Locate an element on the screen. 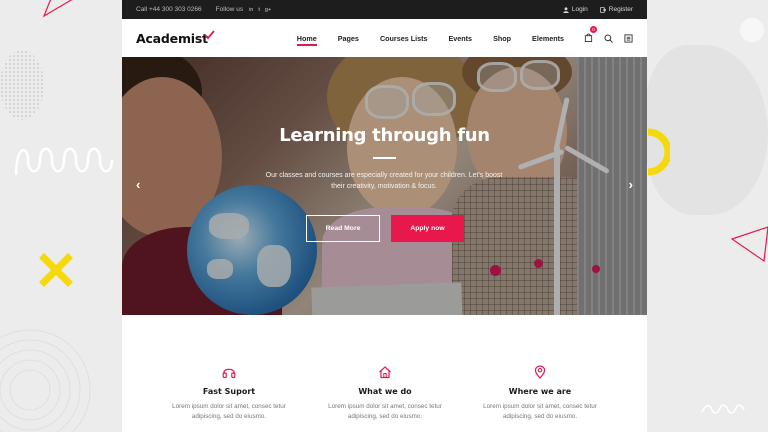  nav-item-courses-lists: Courses Lists is located at coordinates (404, 38).